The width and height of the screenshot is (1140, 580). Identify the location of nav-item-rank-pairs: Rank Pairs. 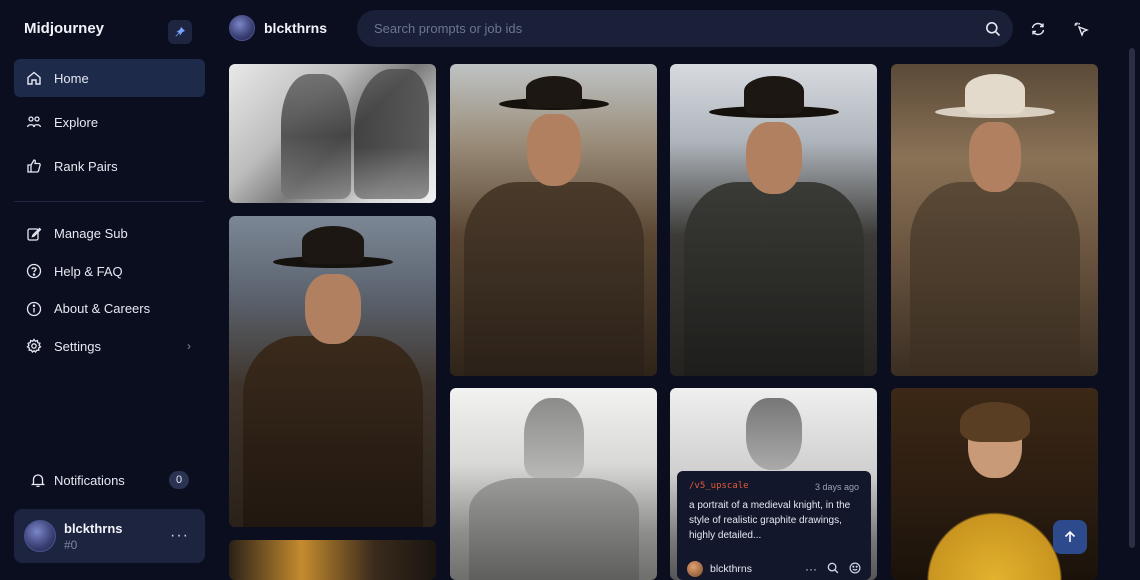
(109, 166).